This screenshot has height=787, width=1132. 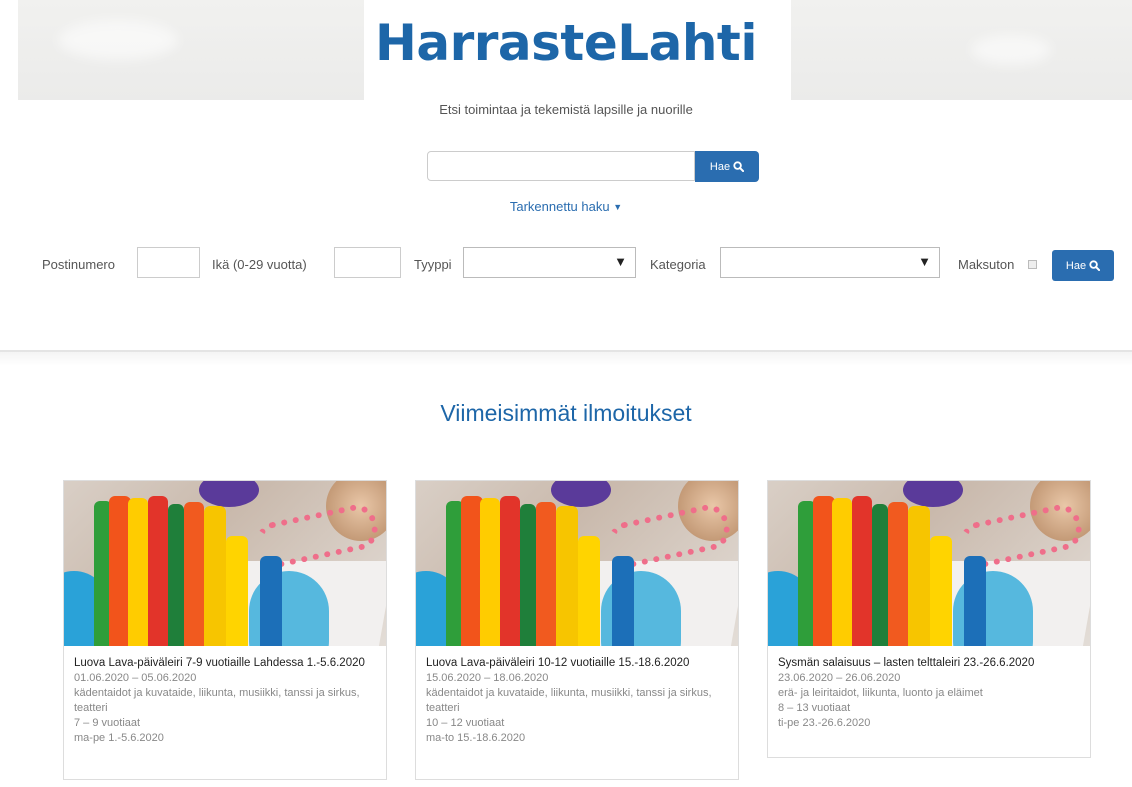 I want to click on type-select: ▼, so click(x=549, y=262).